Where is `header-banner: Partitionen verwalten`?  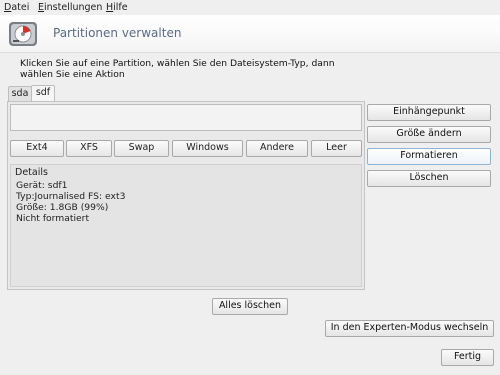
header-banner: Partitionen verwalten is located at coordinates (250, 34).